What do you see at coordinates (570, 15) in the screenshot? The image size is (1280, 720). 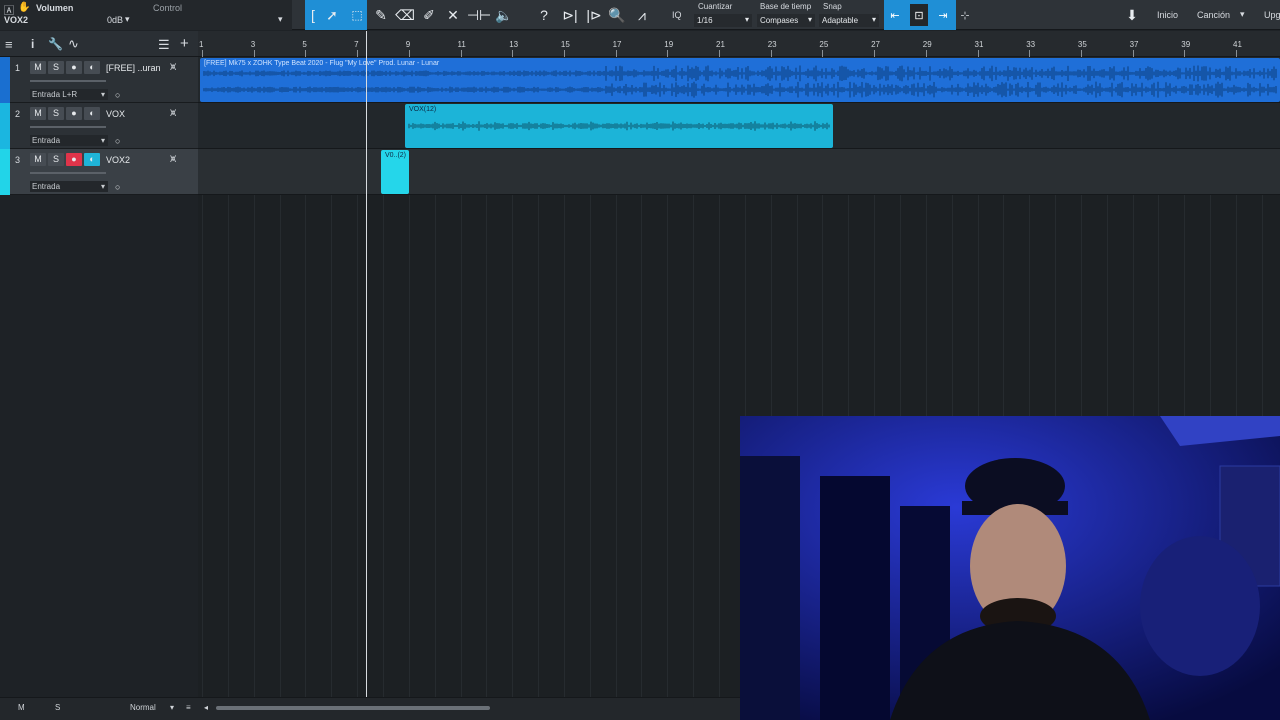 I see `listen-icon: ⊳|` at bounding box center [570, 15].